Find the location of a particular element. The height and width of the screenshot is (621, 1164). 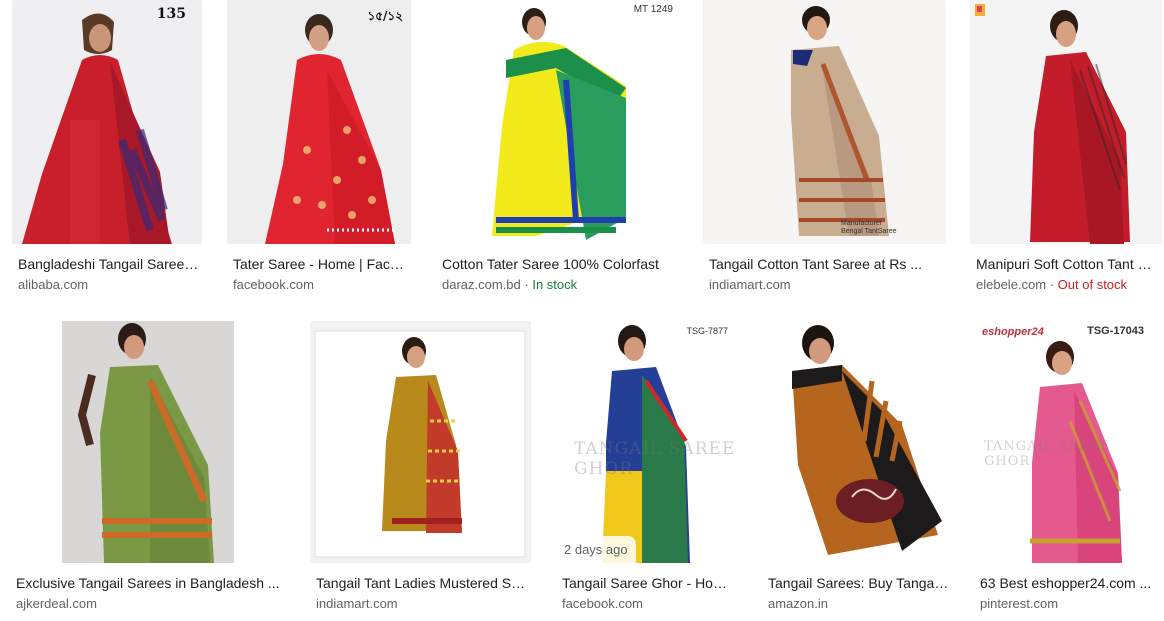

result-source: daraz.com.bd · In stock is located at coordinates (560, 285).